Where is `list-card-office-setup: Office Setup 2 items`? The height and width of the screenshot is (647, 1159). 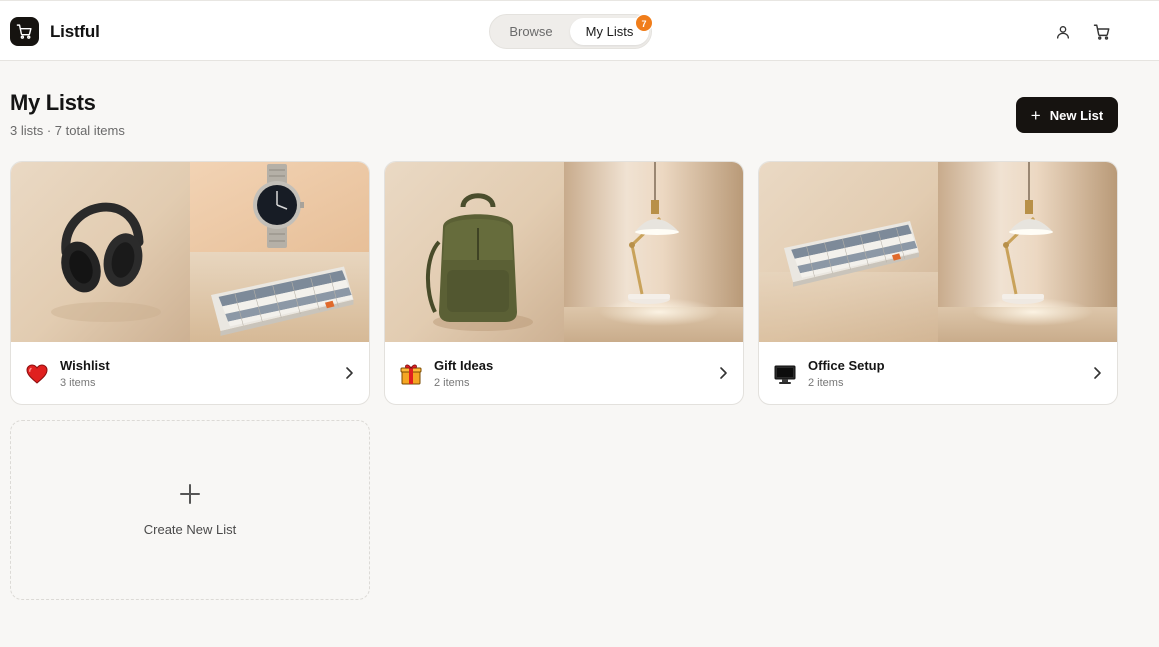
list-card-office-setup: Office Setup 2 items is located at coordinates (938, 283).